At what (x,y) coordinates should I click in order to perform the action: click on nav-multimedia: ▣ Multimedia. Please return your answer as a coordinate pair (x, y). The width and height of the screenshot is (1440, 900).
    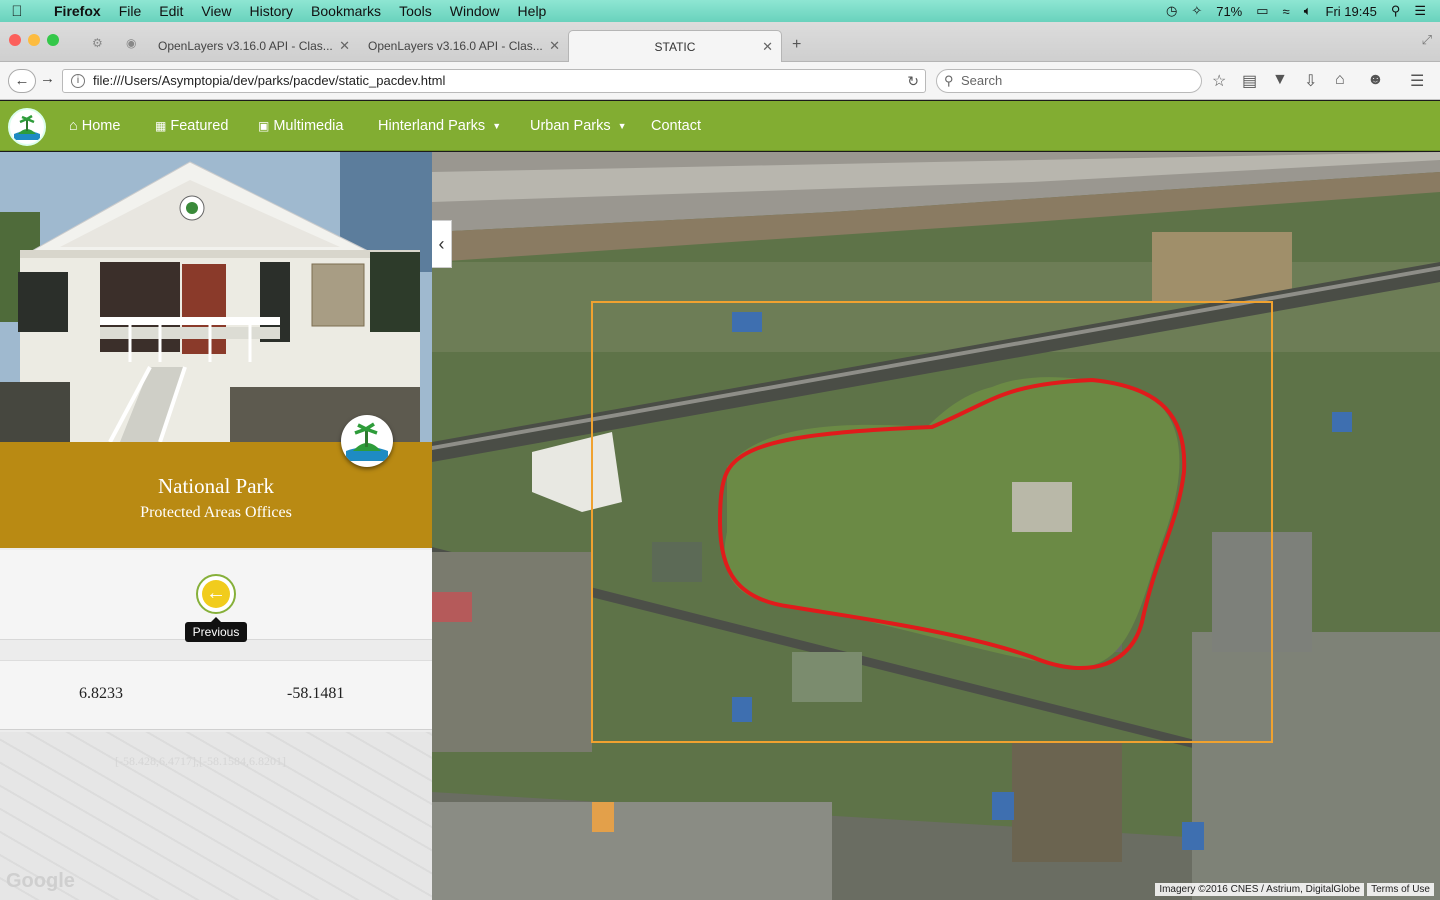
    Looking at the image, I should click on (300, 126).